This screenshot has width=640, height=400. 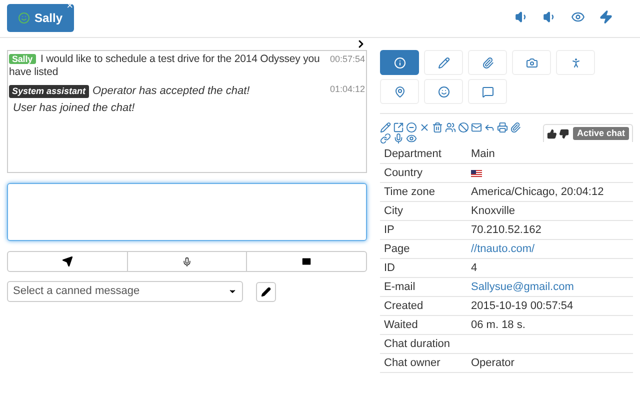 I want to click on chat-tab-label: Sally, so click(x=48, y=18).